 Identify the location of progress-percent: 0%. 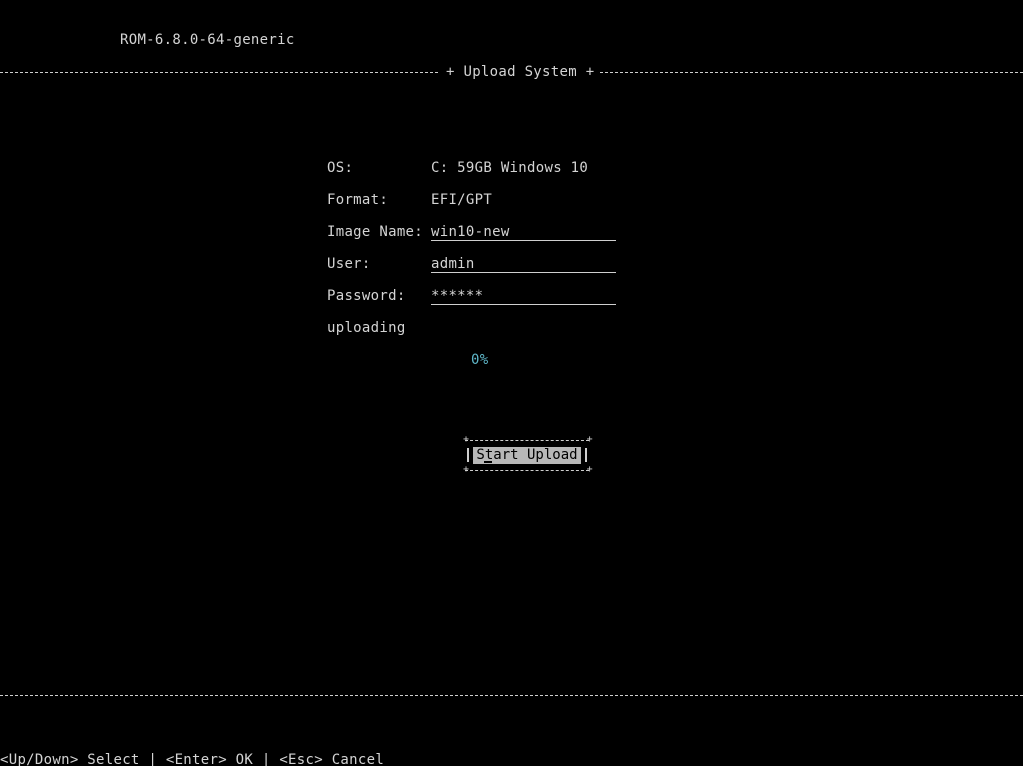
(480, 360).